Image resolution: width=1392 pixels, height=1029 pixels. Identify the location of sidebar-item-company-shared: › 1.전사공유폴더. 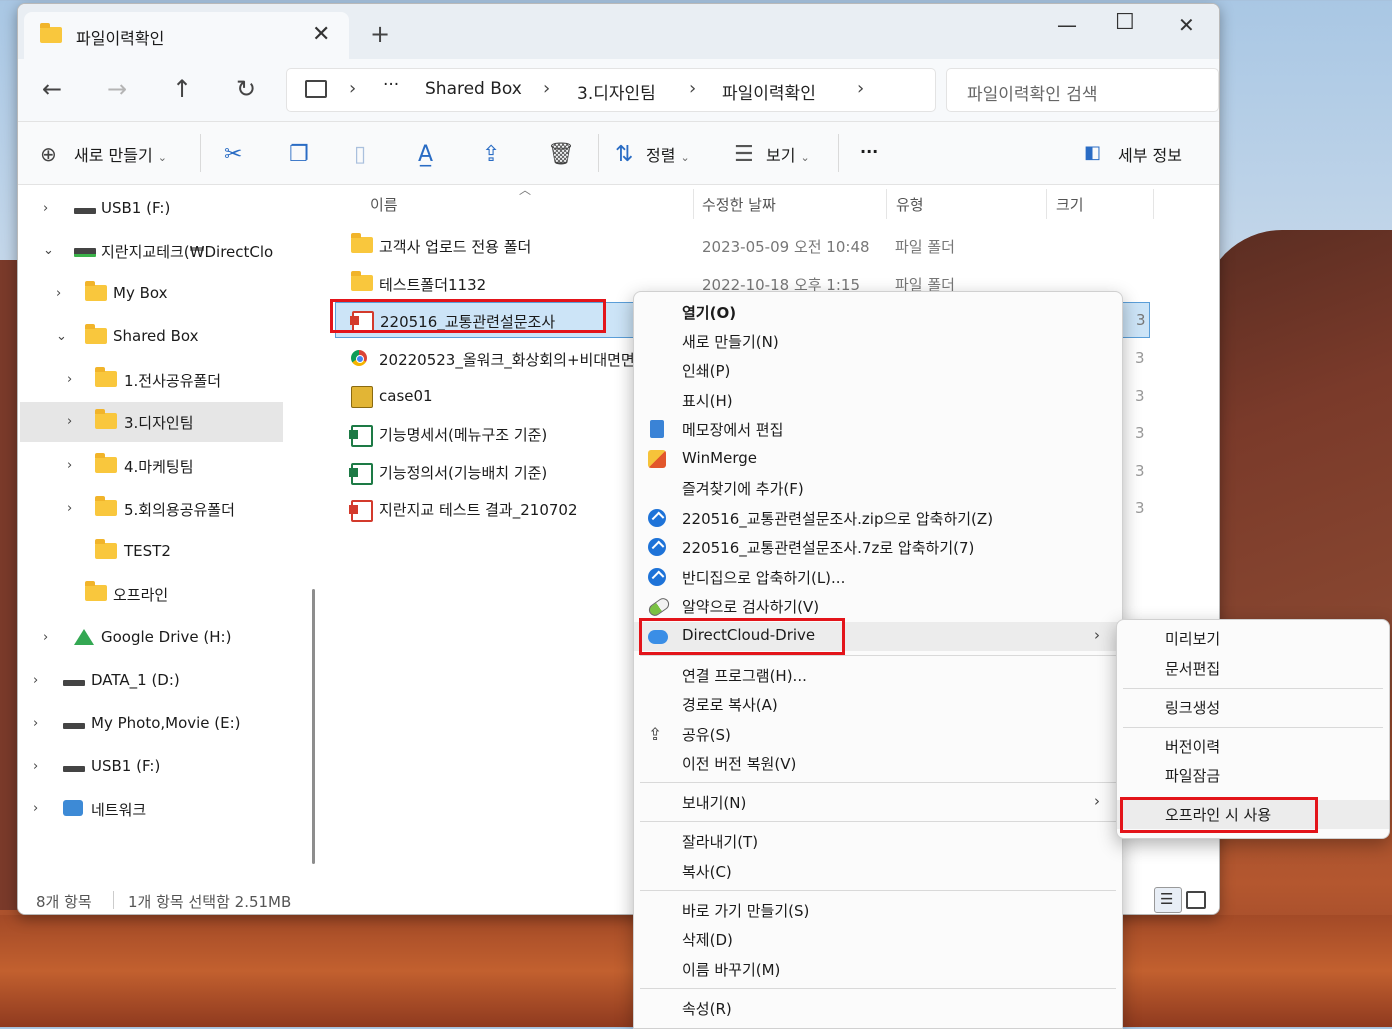
(160, 380).